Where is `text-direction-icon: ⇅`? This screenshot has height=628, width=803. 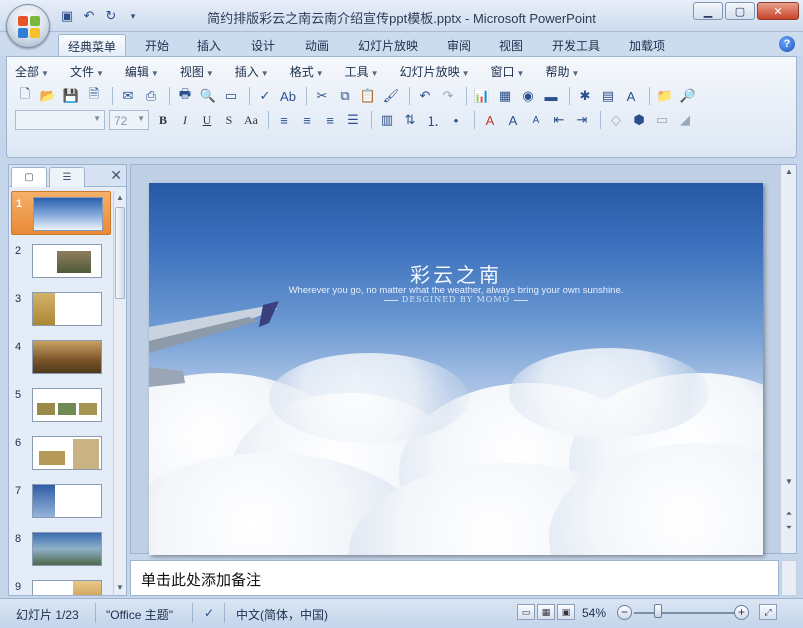
text-direction-icon: ⇅ is located at coordinates (410, 120).